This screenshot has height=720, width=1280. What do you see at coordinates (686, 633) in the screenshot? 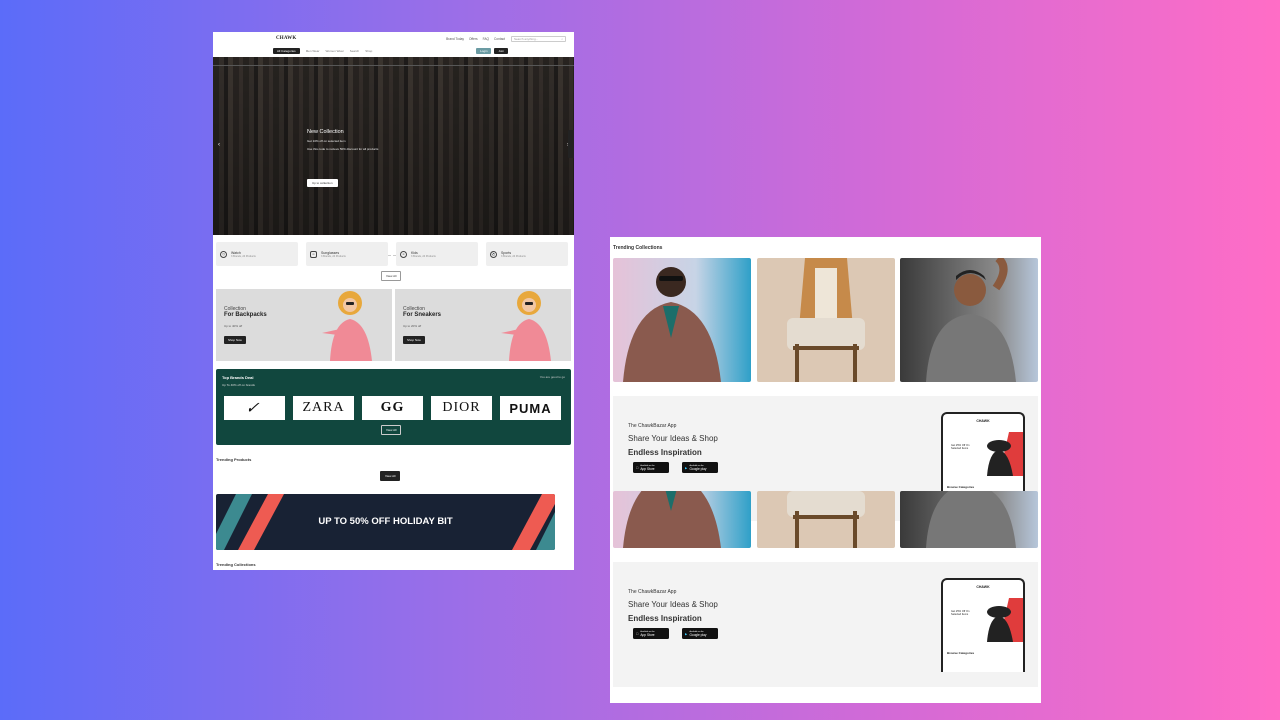
I see `play-icon: ▶` at bounding box center [686, 633].